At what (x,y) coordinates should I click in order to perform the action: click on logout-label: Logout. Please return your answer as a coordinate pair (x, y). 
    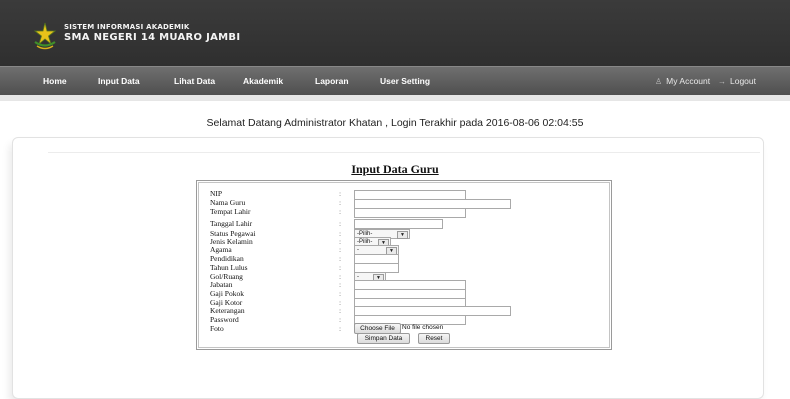
    Looking at the image, I should click on (743, 81).